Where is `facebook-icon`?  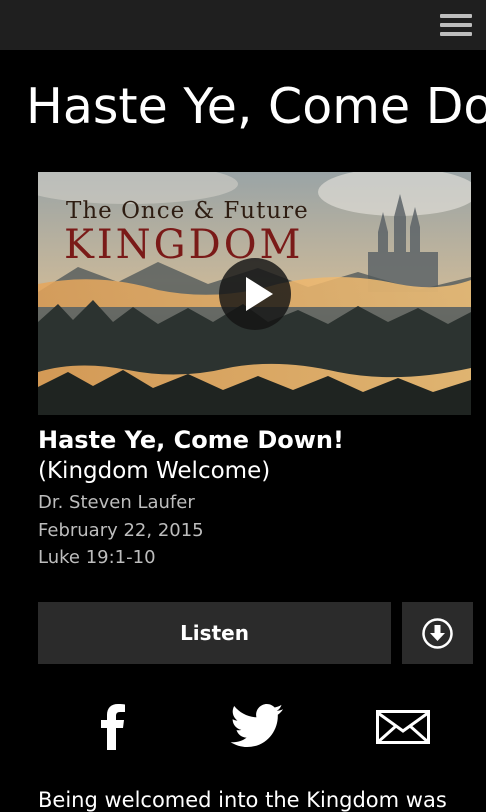 facebook-icon is located at coordinates (113, 727).